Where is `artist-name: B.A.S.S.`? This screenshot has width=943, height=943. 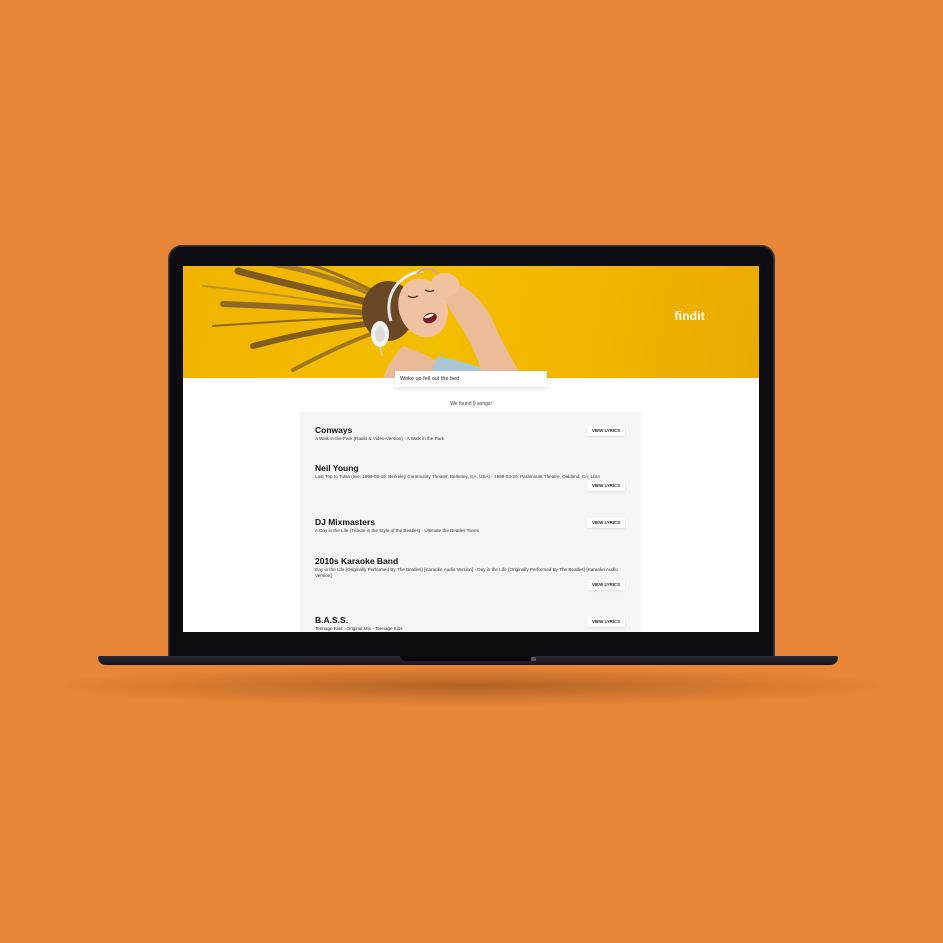
artist-name: B.A.S.S. is located at coordinates (332, 620).